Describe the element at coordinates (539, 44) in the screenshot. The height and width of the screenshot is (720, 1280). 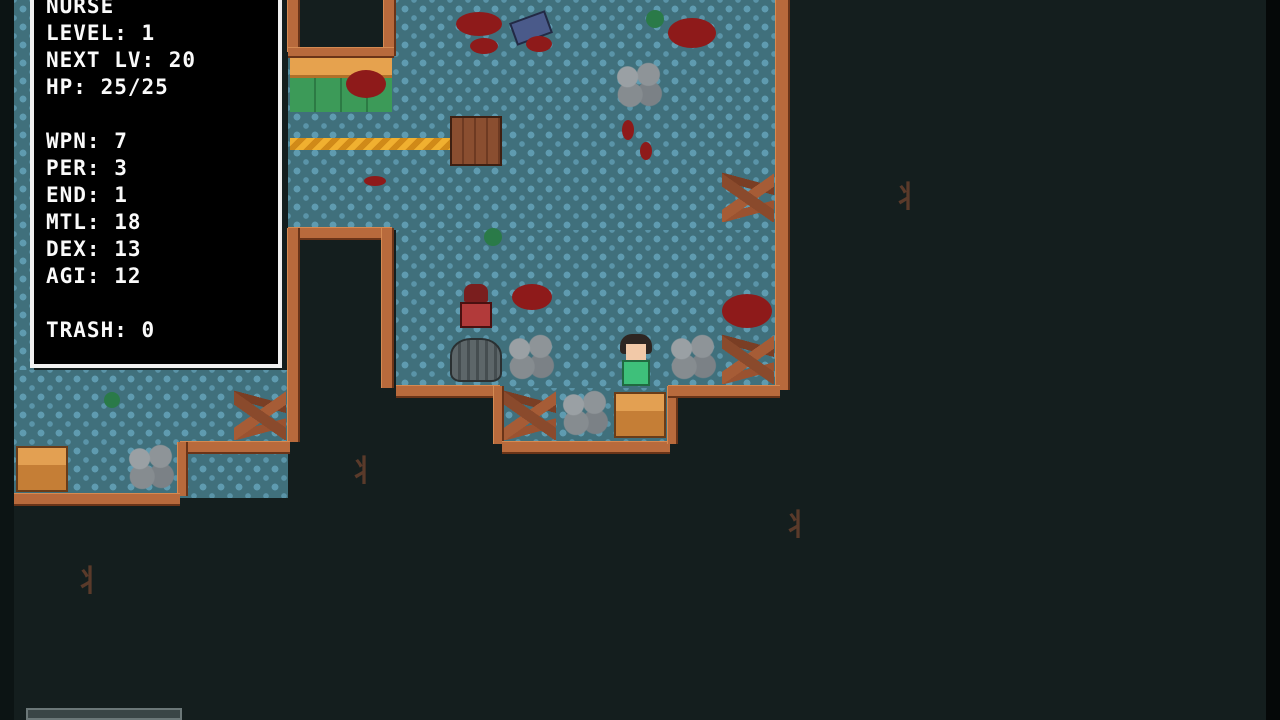
I see `corpse-blood` at that location.